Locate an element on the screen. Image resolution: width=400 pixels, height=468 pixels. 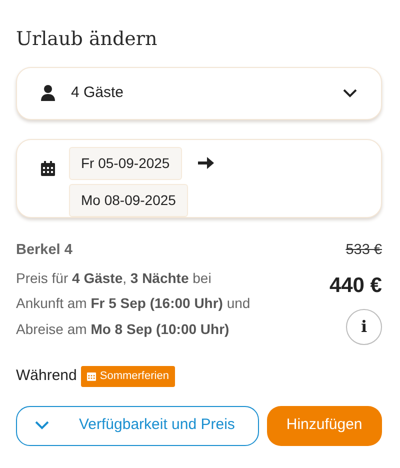
availability-button: Verfügbarkeit und Preis is located at coordinates (137, 426).